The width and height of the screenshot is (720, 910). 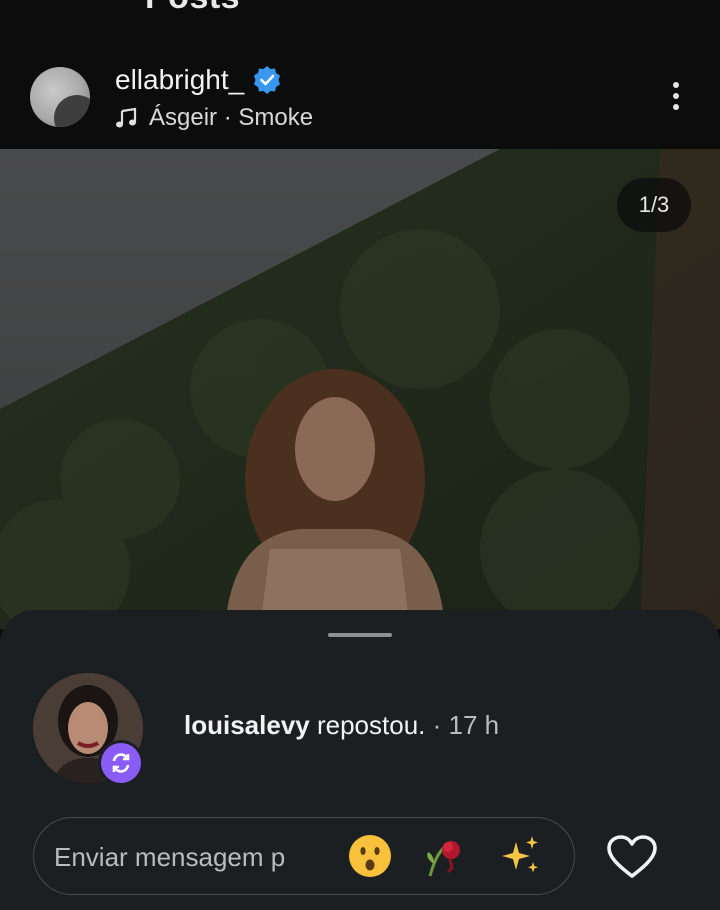 What do you see at coordinates (370, 856) in the screenshot?
I see `surprised-face-emoji-icon` at bounding box center [370, 856].